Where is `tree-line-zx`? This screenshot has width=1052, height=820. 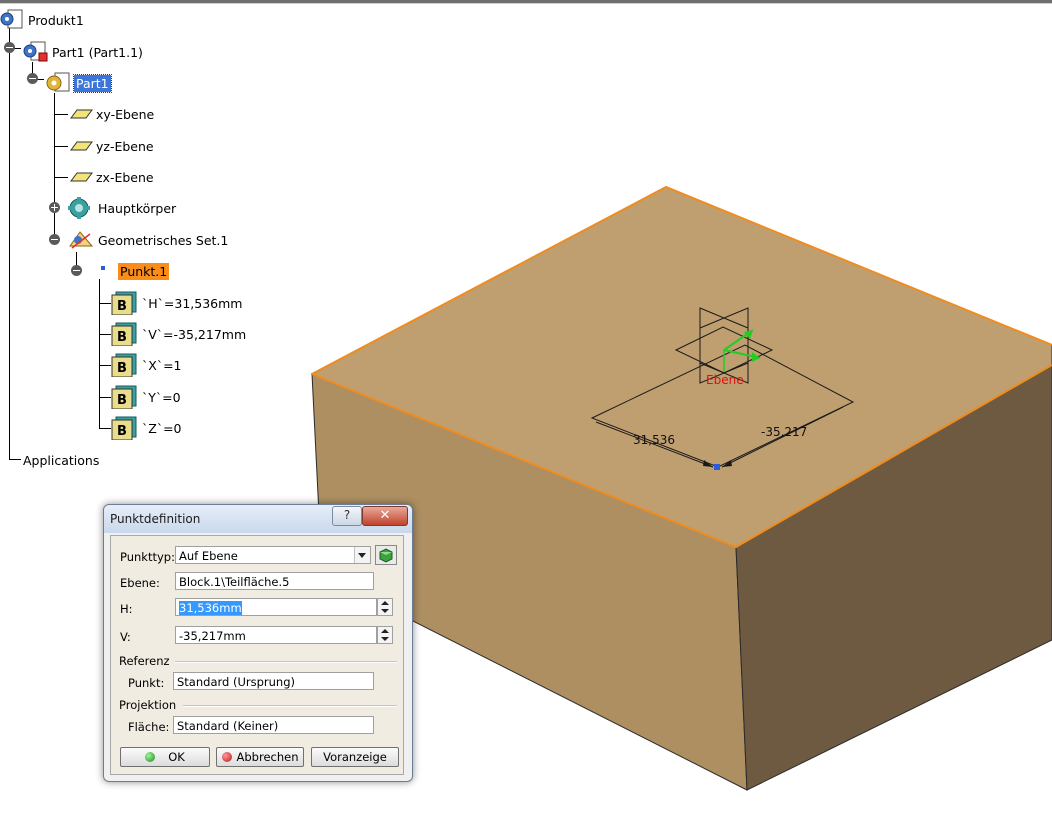 tree-line-zx is located at coordinates (61, 177).